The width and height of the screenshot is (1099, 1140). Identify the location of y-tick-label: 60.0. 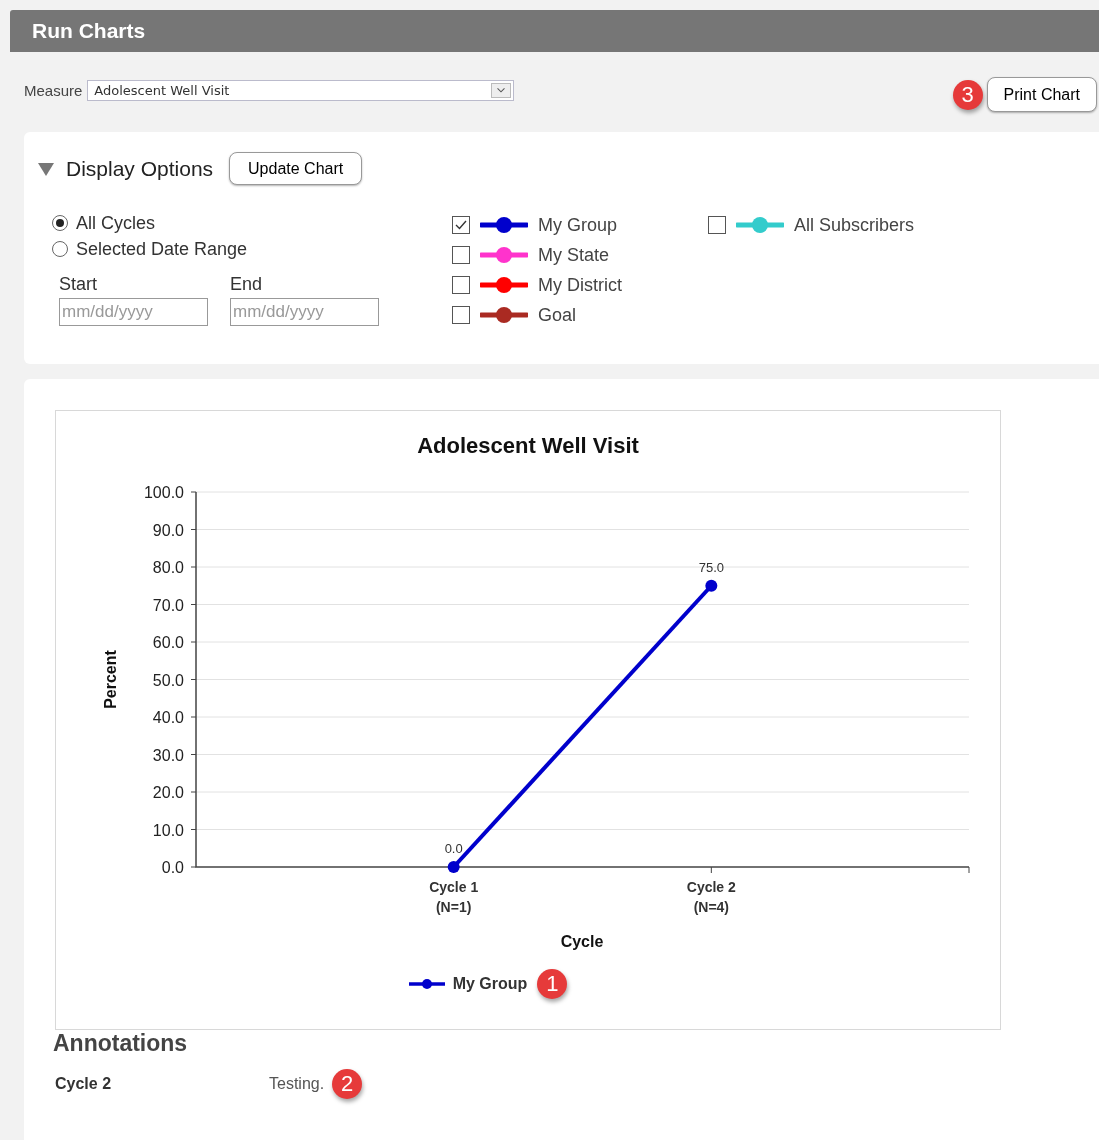
(168, 642).